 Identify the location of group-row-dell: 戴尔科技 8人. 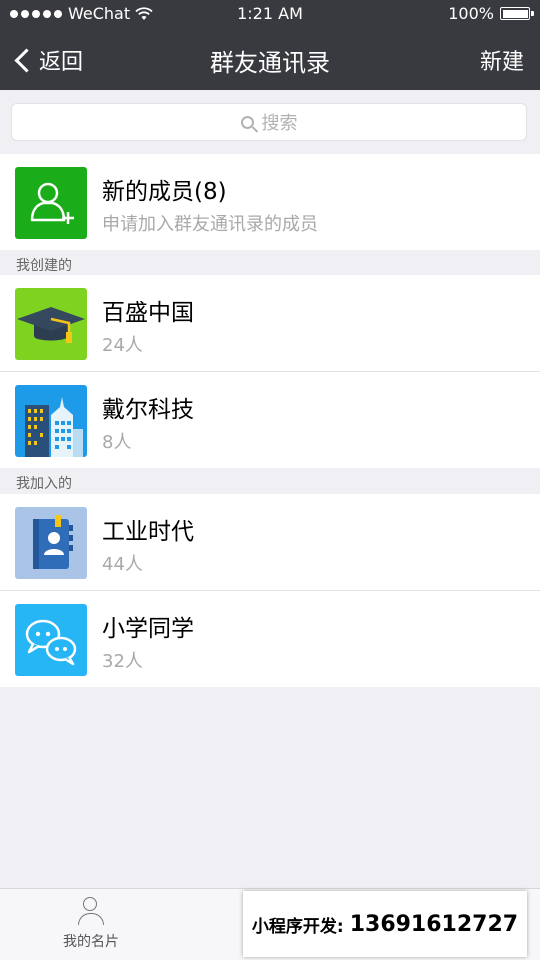
(270, 420).